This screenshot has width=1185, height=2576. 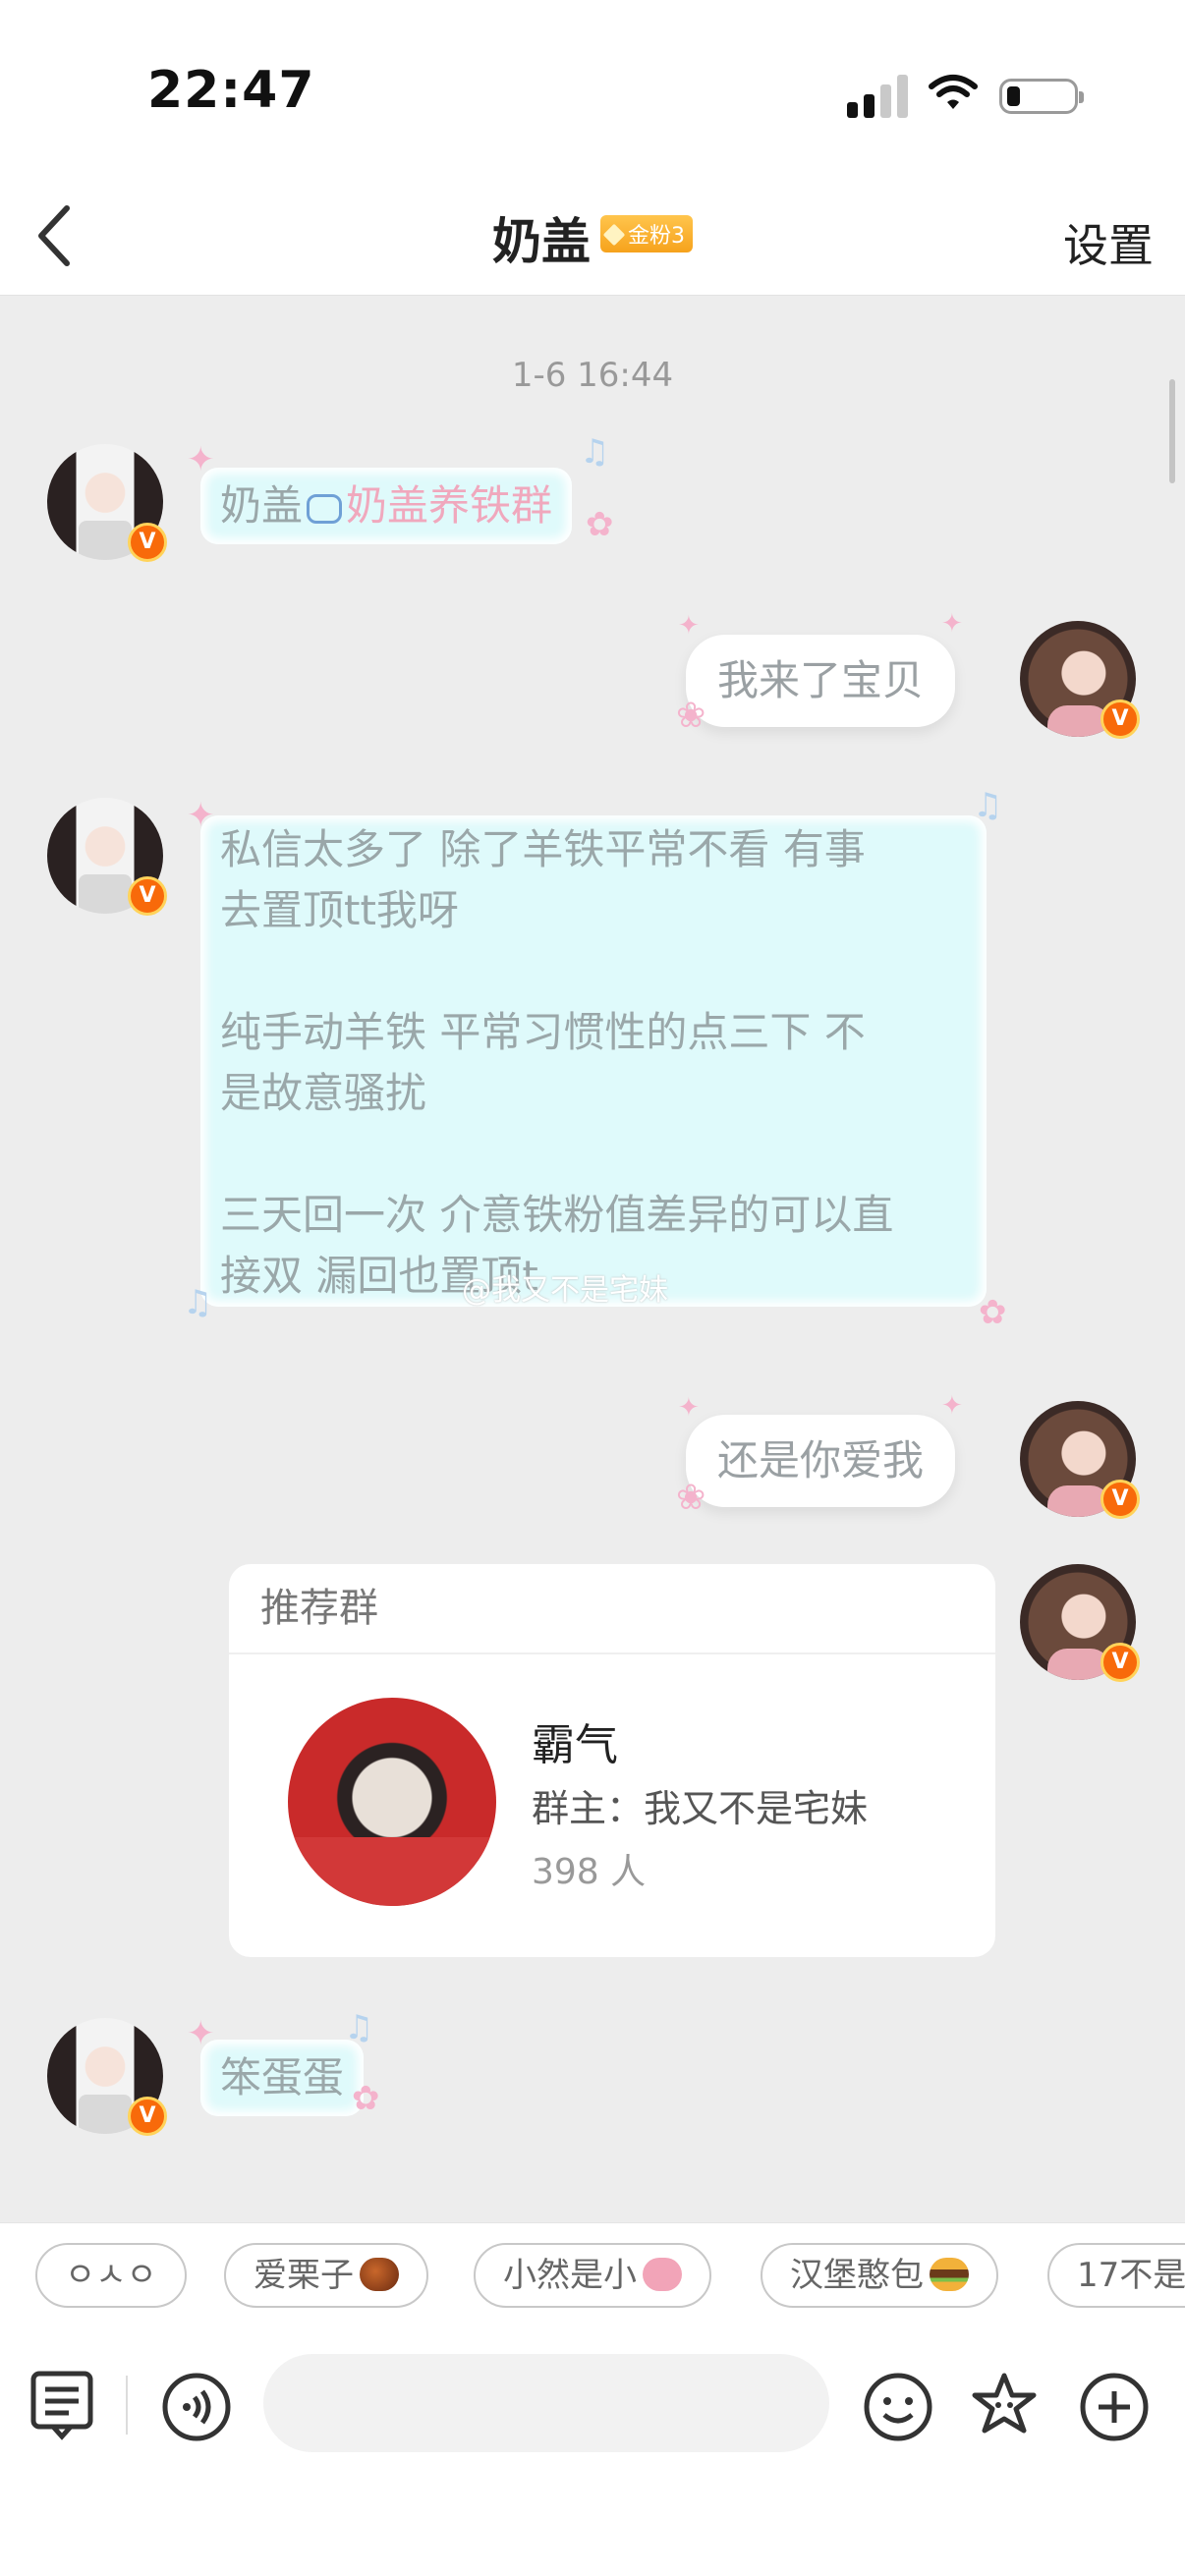 I want to click on quick-reply-chip: 汉堡憨包, so click(x=880, y=2275).